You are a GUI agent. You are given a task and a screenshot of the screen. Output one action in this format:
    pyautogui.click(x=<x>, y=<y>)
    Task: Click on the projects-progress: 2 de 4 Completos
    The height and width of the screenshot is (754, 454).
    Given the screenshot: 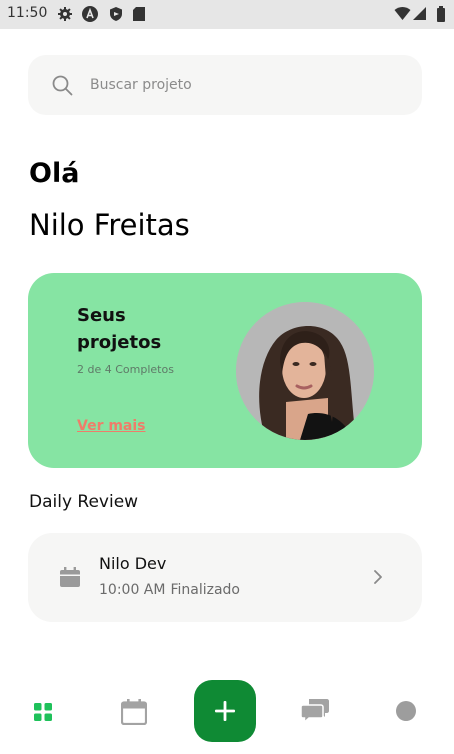 What is the action you would take?
    pyautogui.click(x=125, y=369)
    